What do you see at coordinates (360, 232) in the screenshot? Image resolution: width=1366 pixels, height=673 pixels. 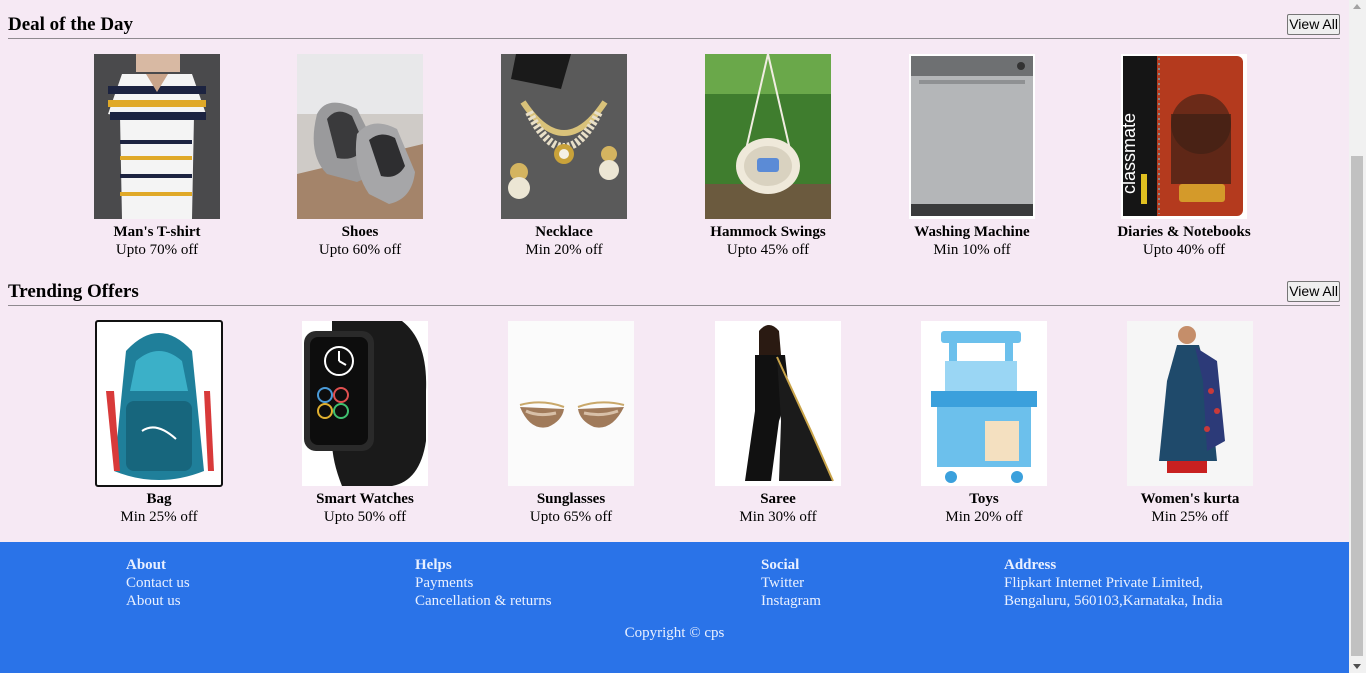 I see `product-name: Shoes` at bounding box center [360, 232].